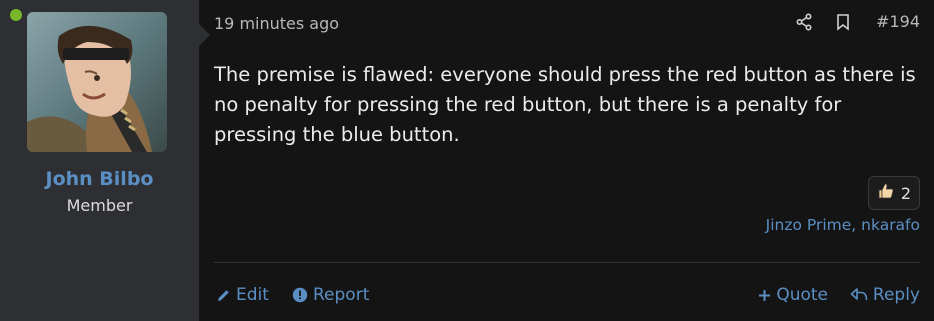 Image resolution: width=934 pixels, height=321 pixels. What do you see at coordinates (252, 295) in the screenshot?
I see `edit-label: Edit` at bounding box center [252, 295].